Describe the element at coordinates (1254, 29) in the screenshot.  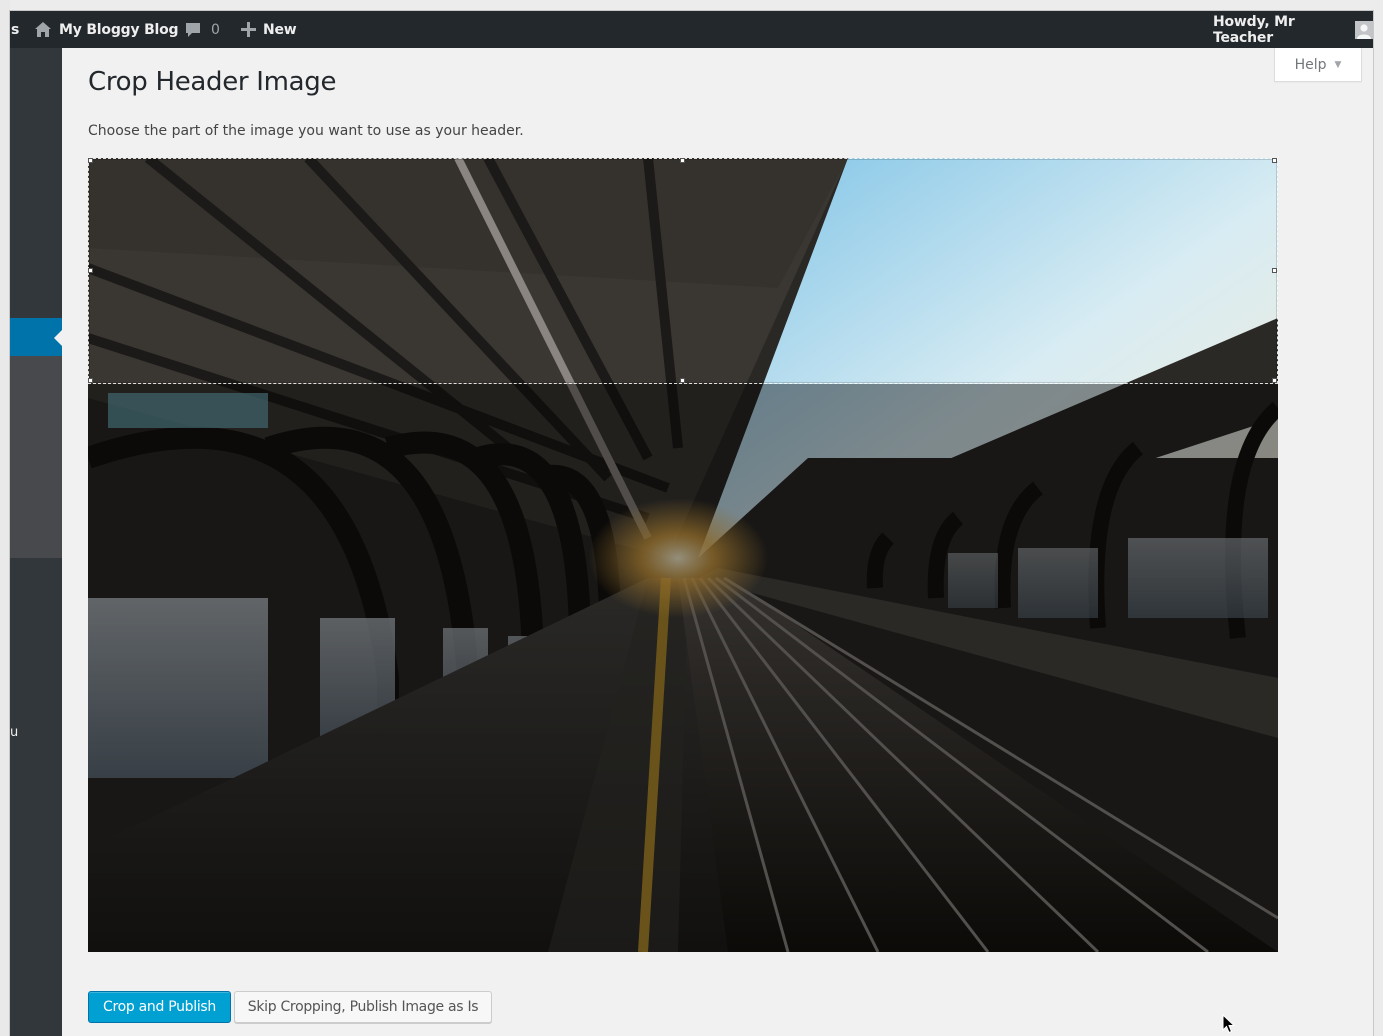
I see `howdy-text: Howdy, Mr Teacher` at that location.